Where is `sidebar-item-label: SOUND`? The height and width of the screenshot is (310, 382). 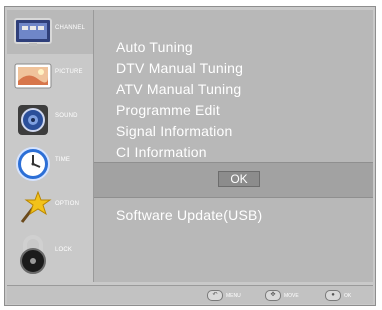
sidebar-item-label: SOUND is located at coordinates (66, 116).